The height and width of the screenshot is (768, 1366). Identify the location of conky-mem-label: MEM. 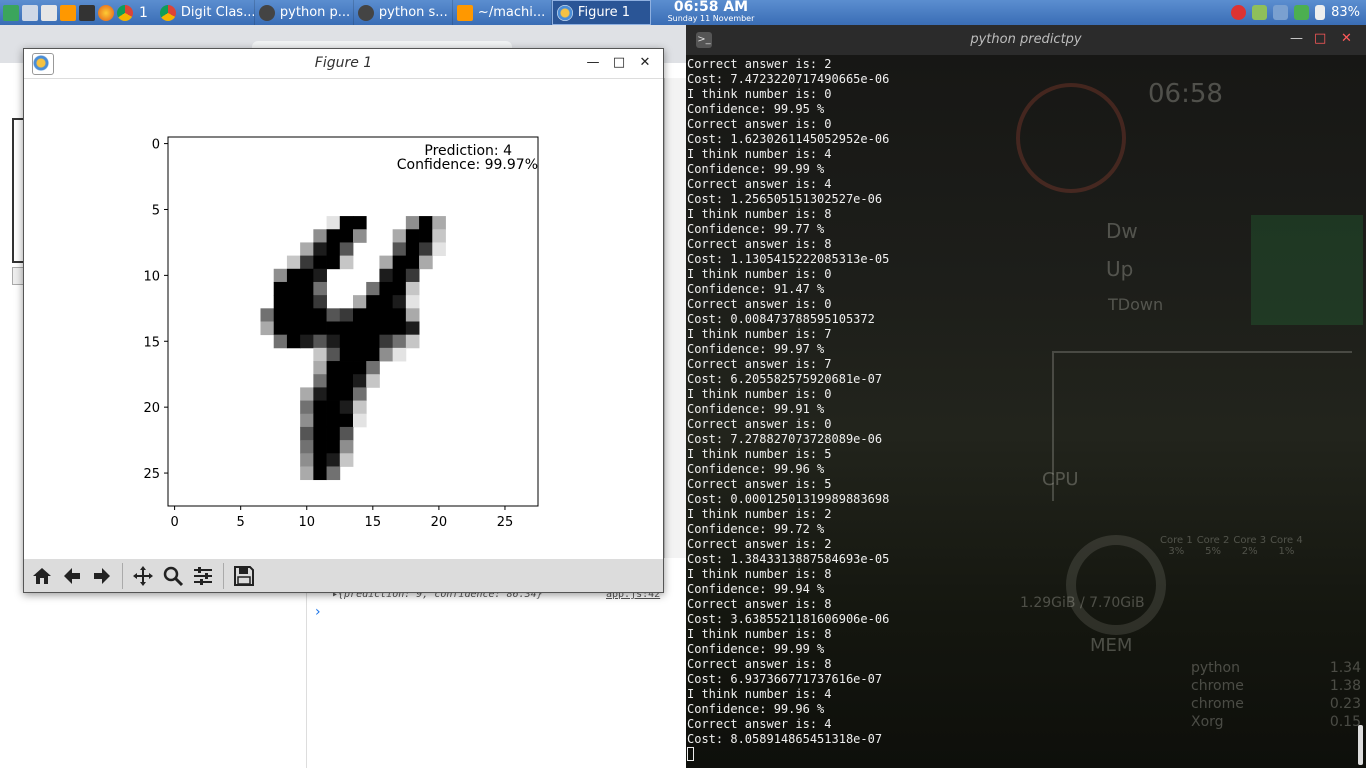
(1111, 645).